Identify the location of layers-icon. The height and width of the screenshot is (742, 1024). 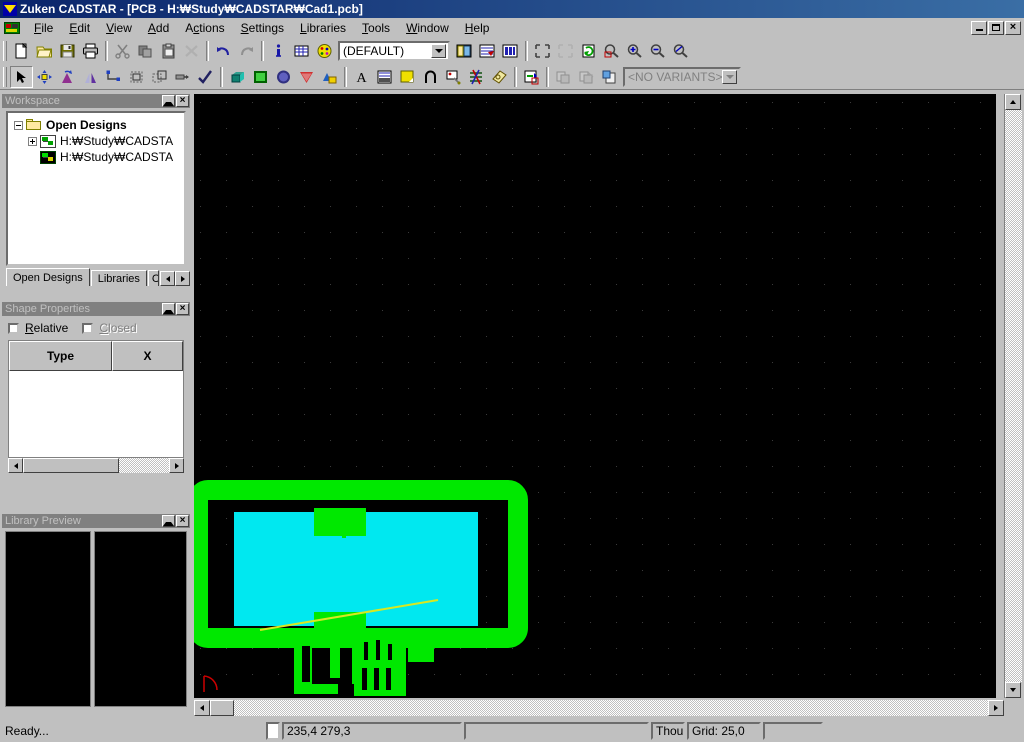
(464, 51).